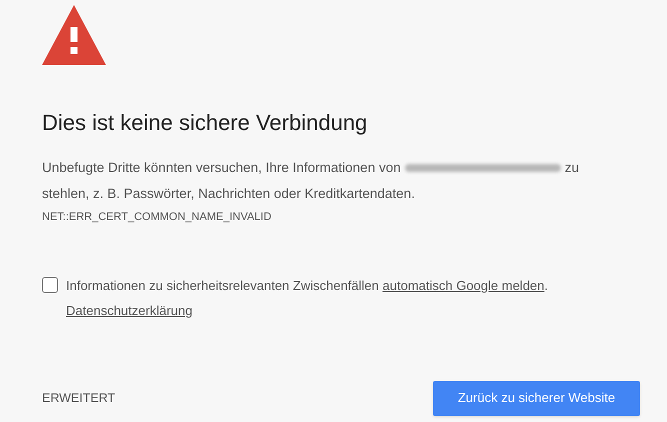  I want to click on error-code: NET::ERR_CERT_COMMON_NAME_INVALID, so click(157, 217).